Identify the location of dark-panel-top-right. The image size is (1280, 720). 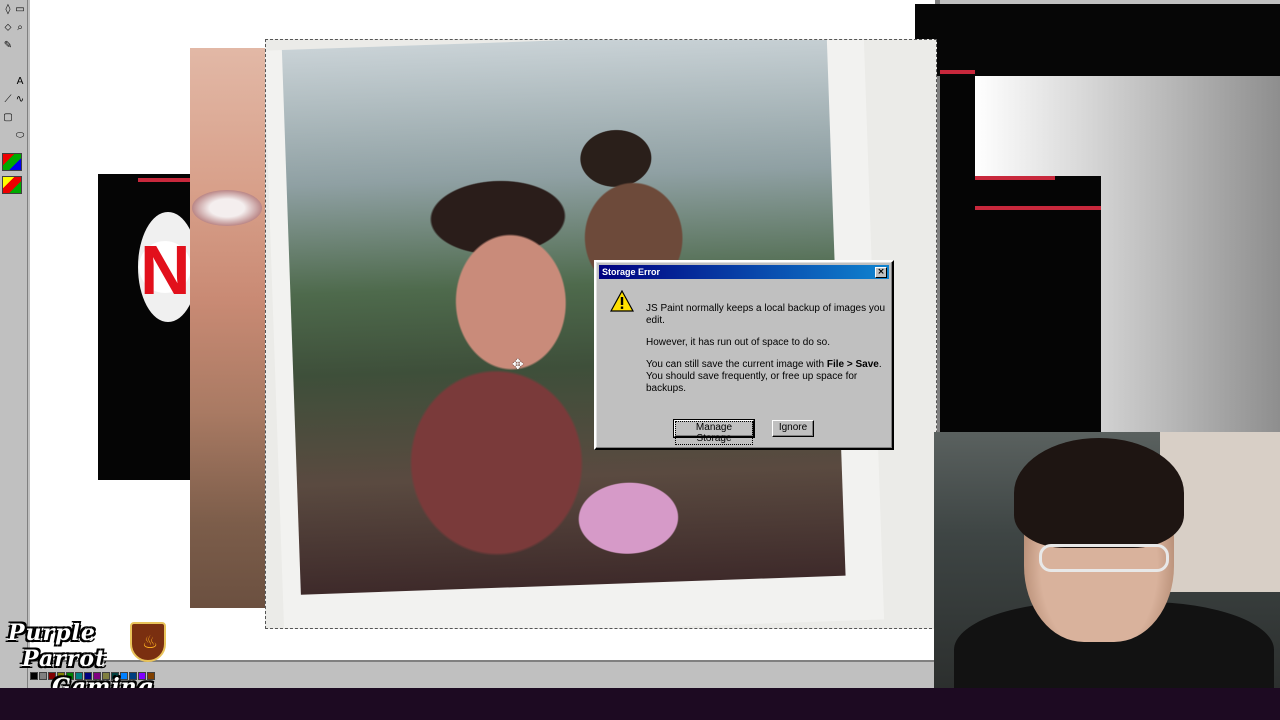
(1097, 40).